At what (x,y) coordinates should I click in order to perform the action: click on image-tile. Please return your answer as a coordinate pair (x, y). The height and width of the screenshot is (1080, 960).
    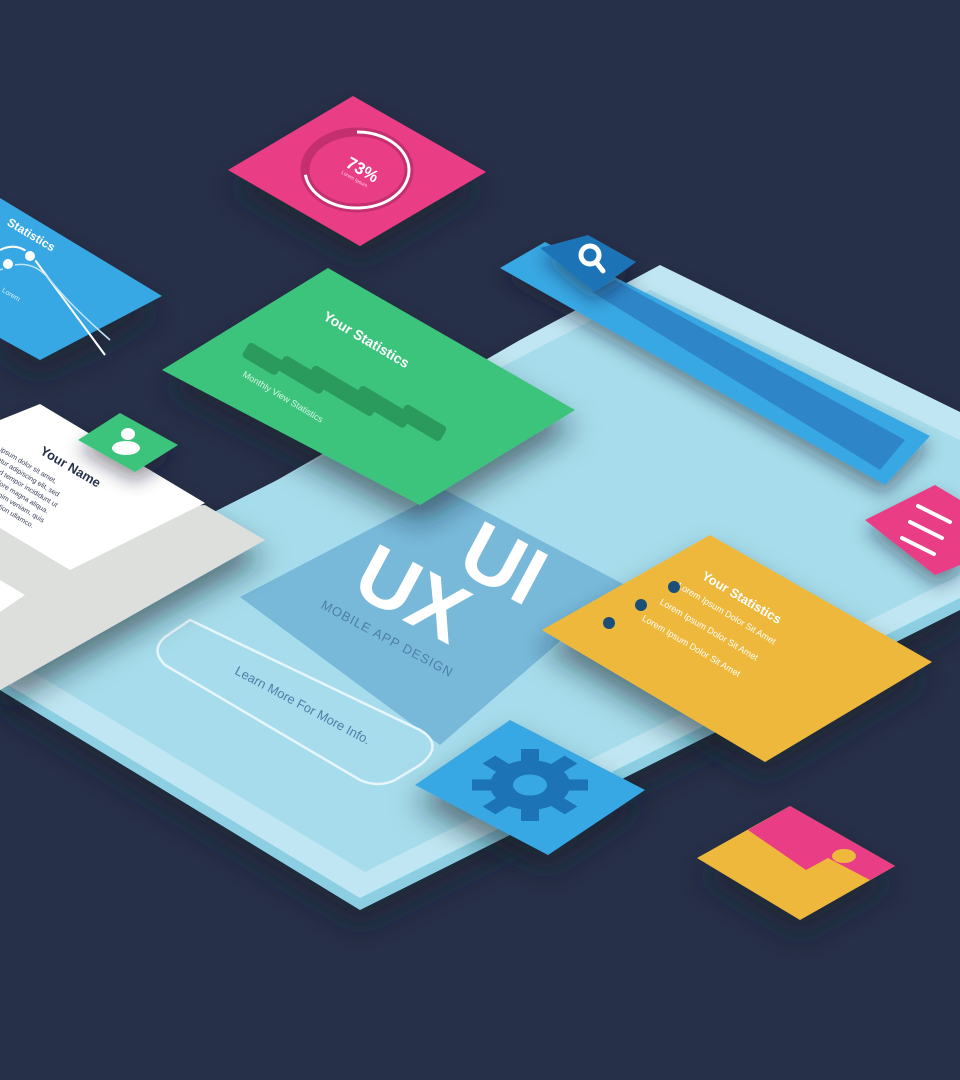
    Looking at the image, I should click on (796, 863).